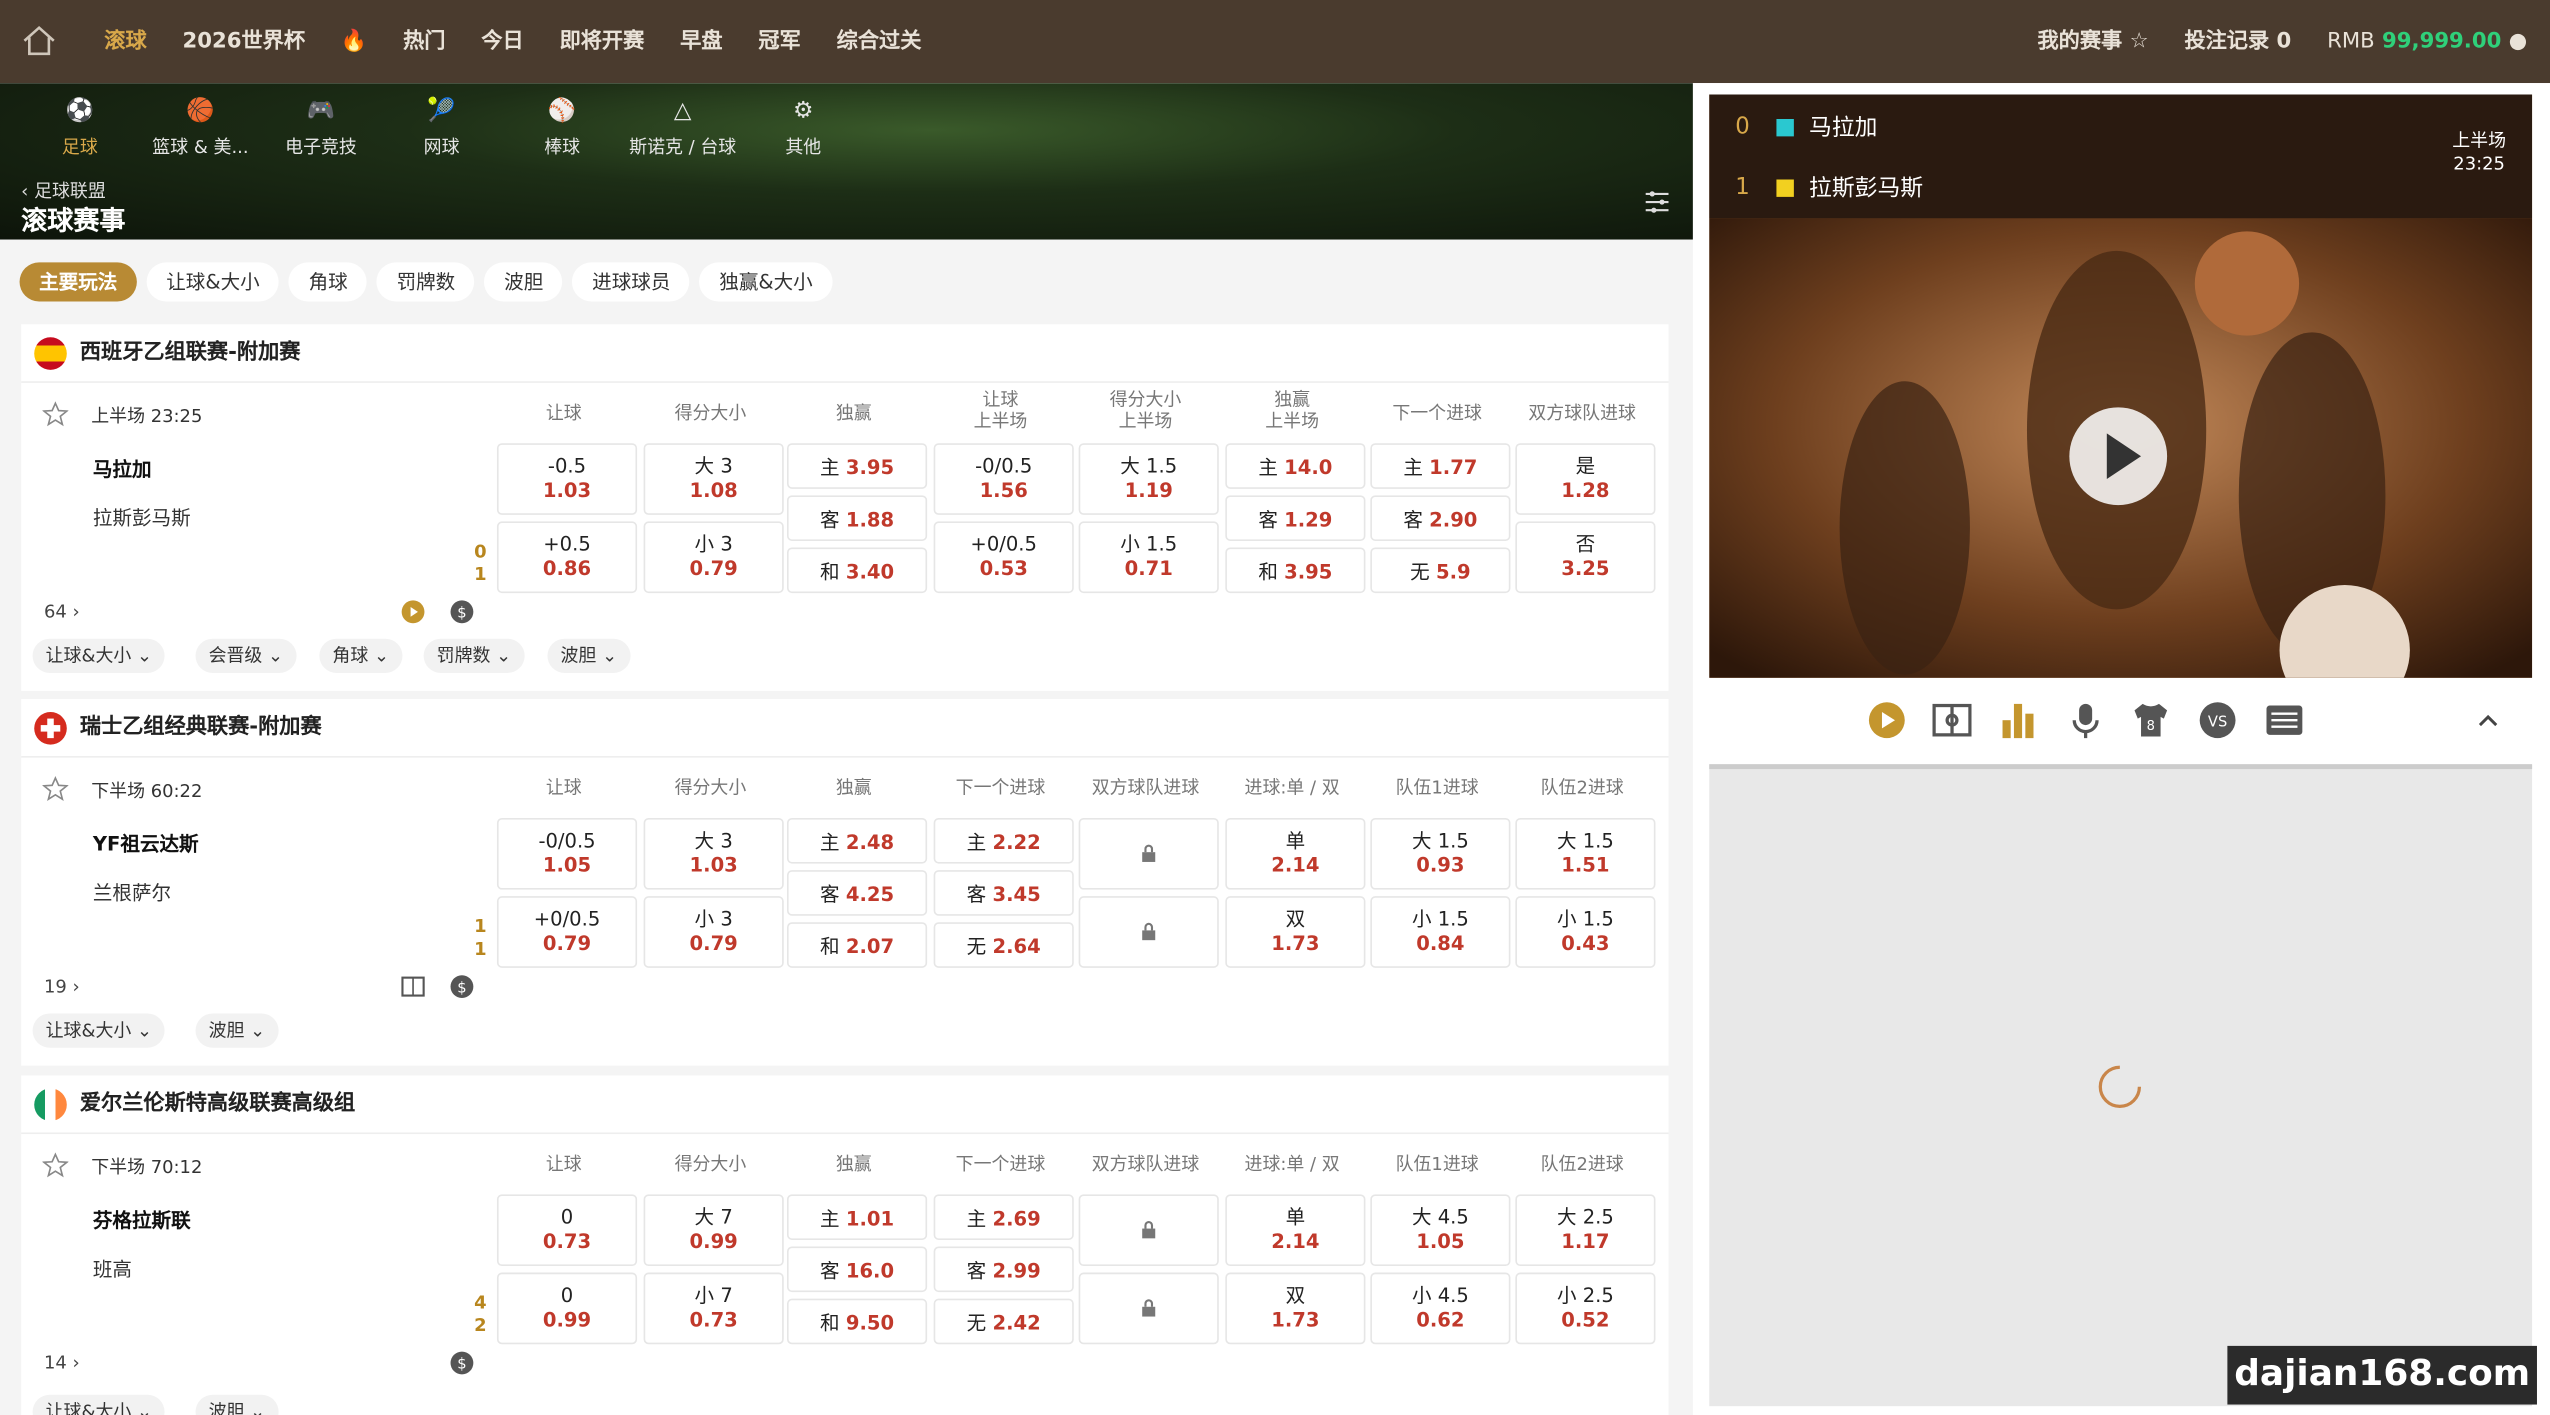 This screenshot has height=1415, width=2550. Describe the element at coordinates (1440, 853) in the screenshot. I see `odds-cell: 大 1.5 0.93` at that location.